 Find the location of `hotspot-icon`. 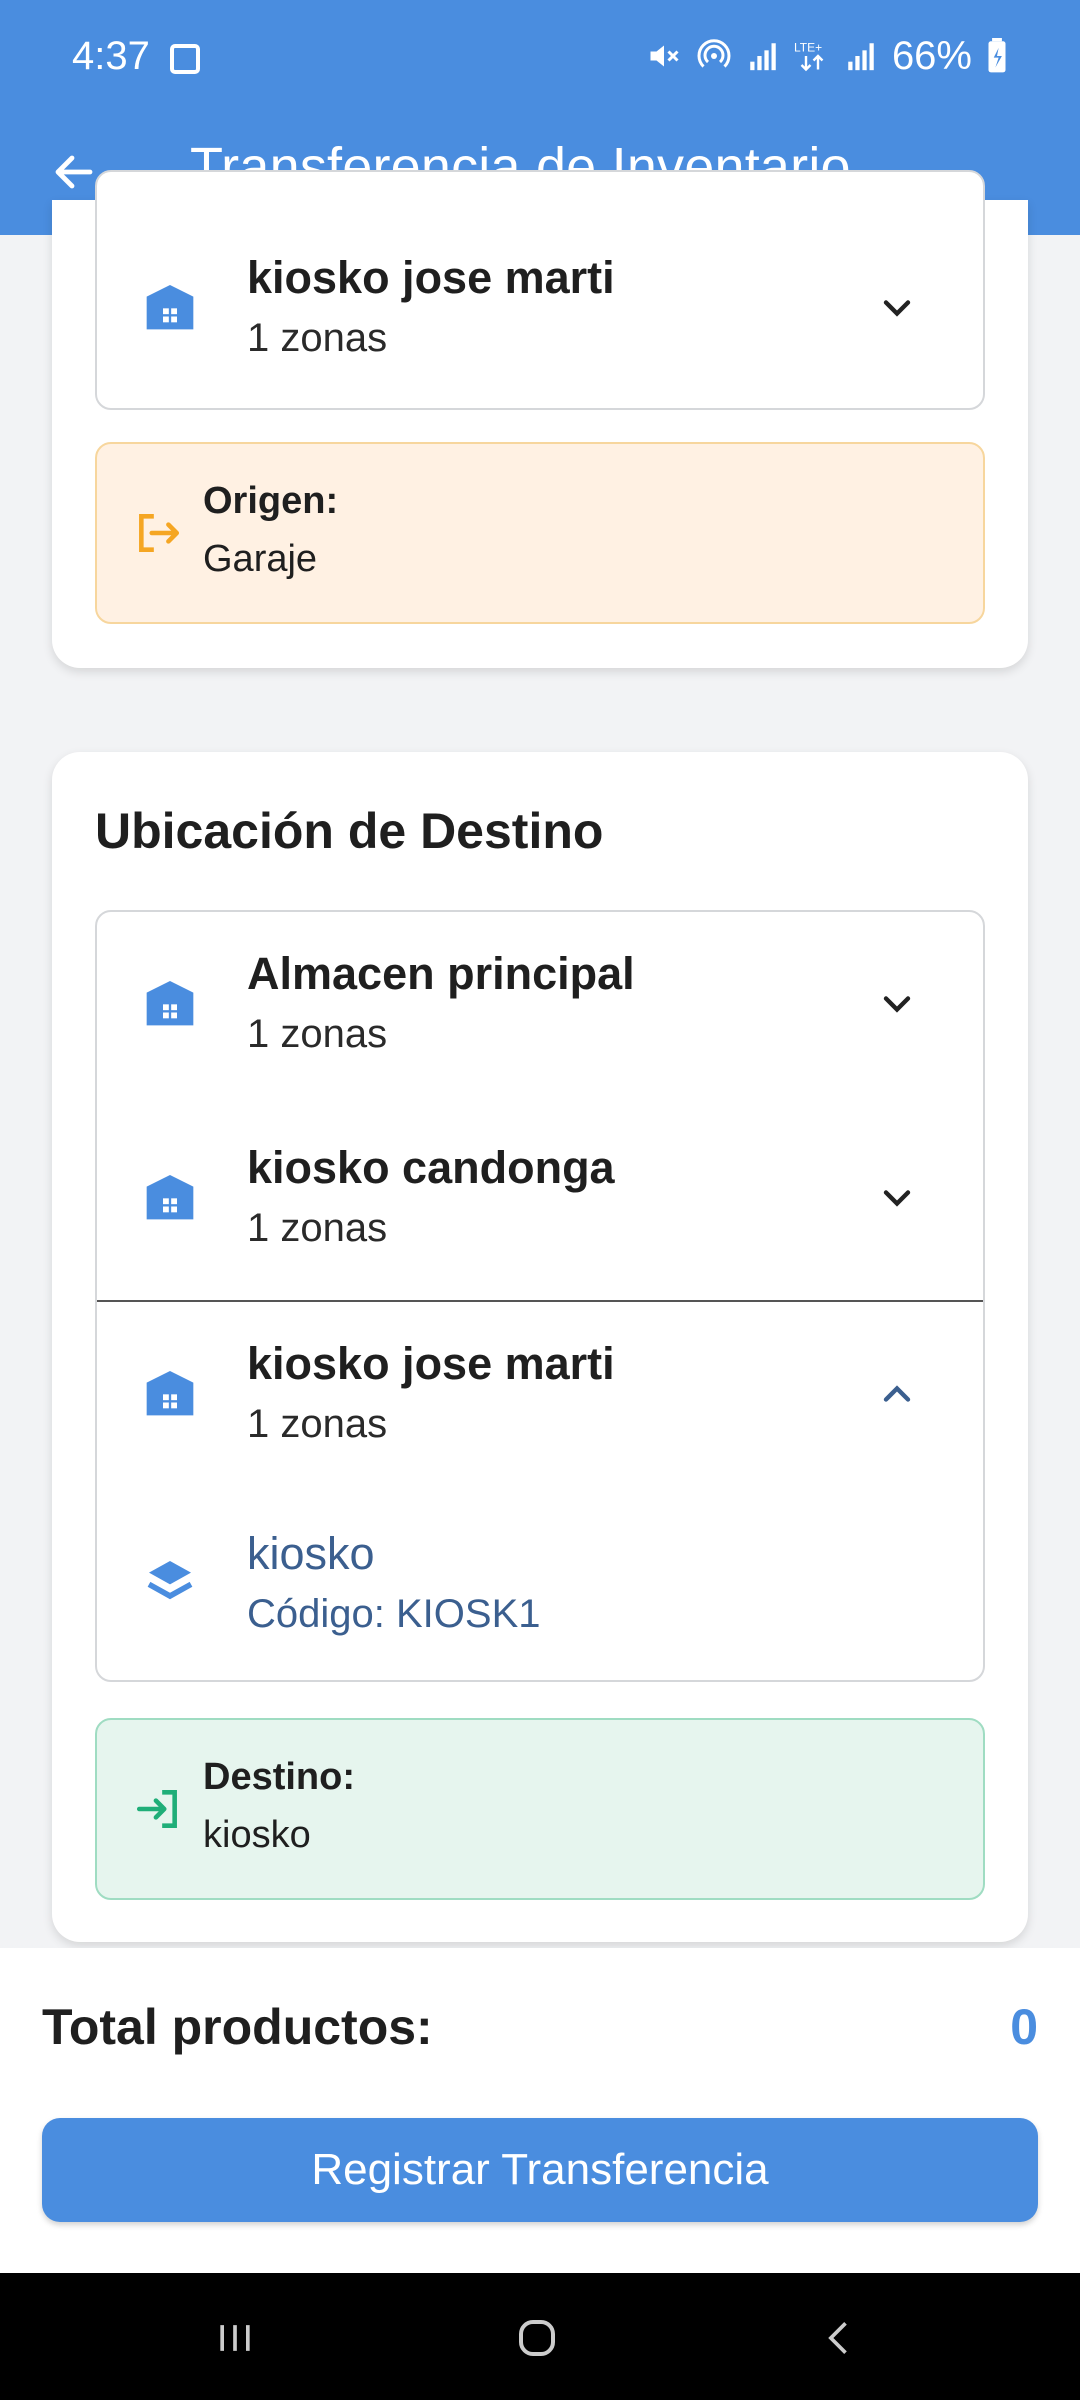

hotspot-icon is located at coordinates (714, 53).